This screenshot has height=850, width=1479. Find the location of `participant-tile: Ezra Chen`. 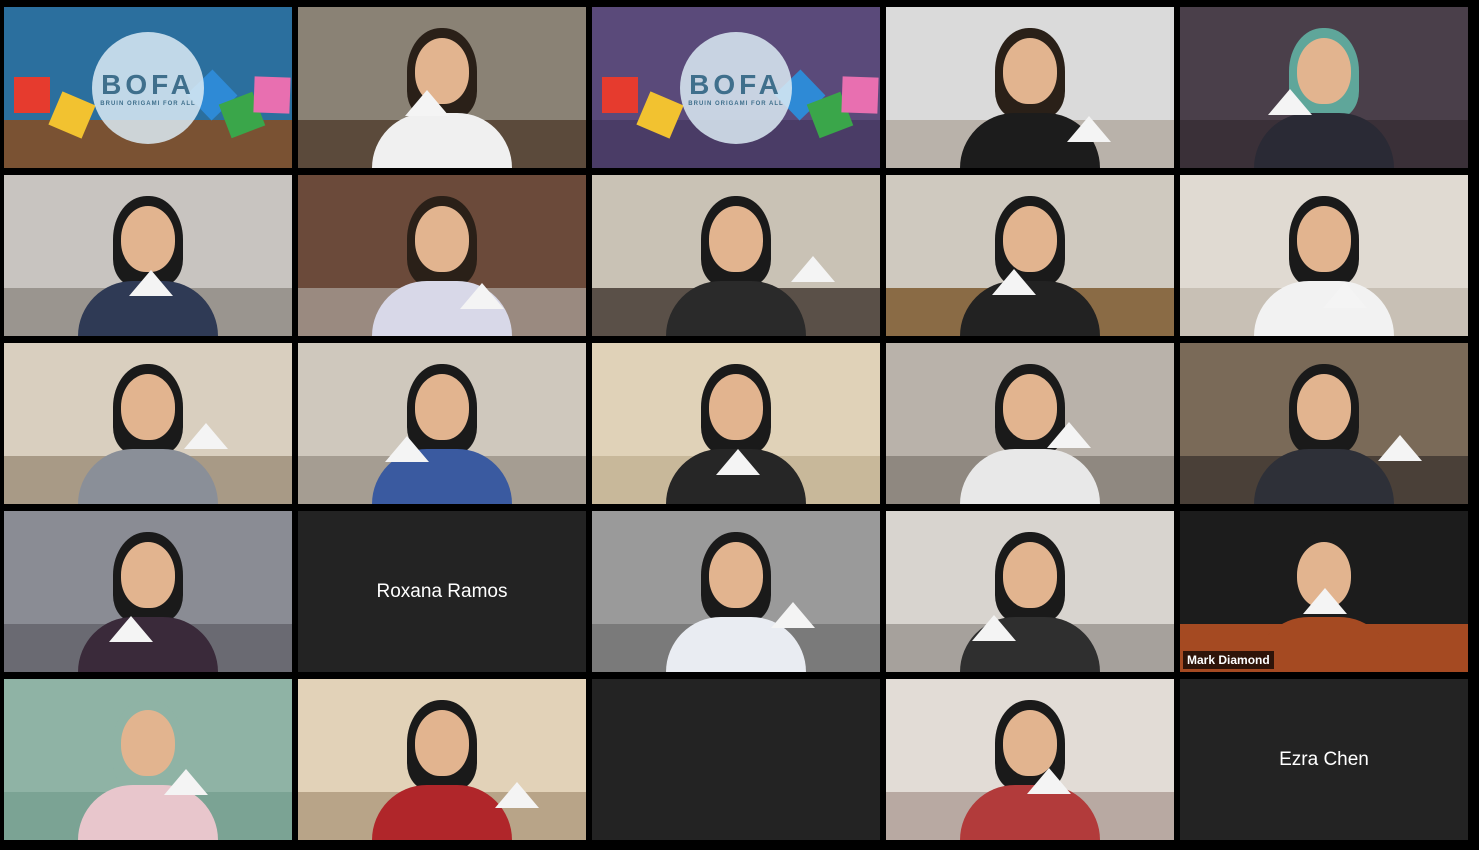

participant-tile: Ezra Chen is located at coordinates (1324, 759).